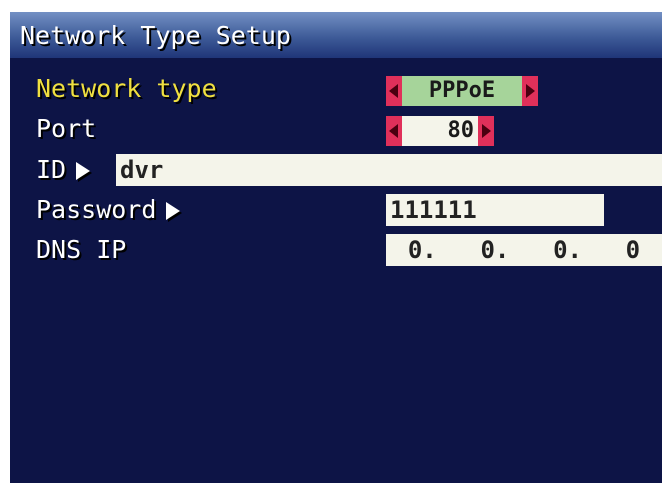  What do you see at coordinates (83, 171) in the screenshot?
I see `id-arrow-icon` at bounding box center [83, 171].